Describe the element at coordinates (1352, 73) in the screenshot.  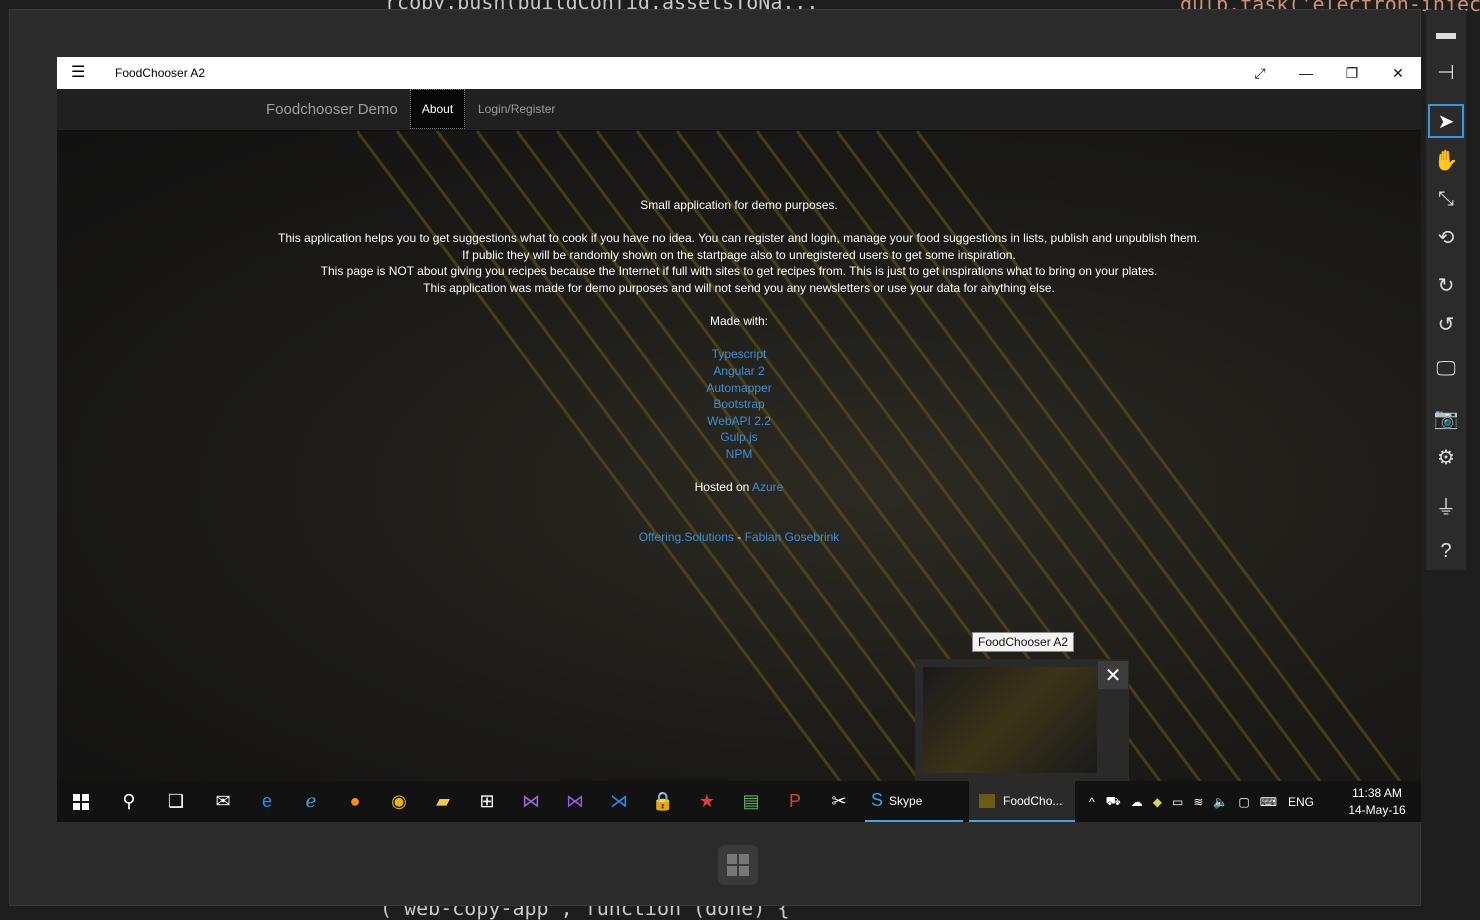
I see `restore-button: ❐` at that location.